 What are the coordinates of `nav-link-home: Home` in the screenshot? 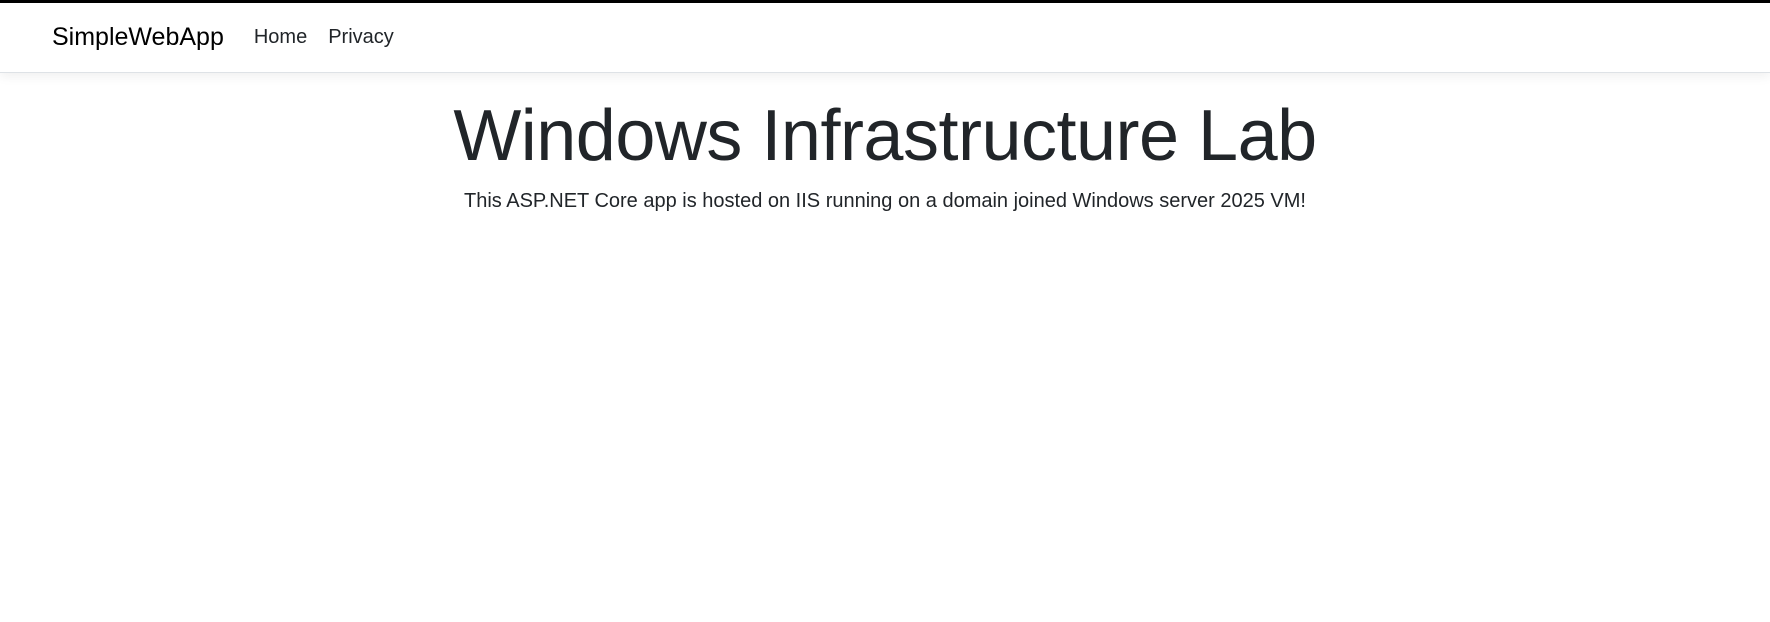 It's located at (280, 37).